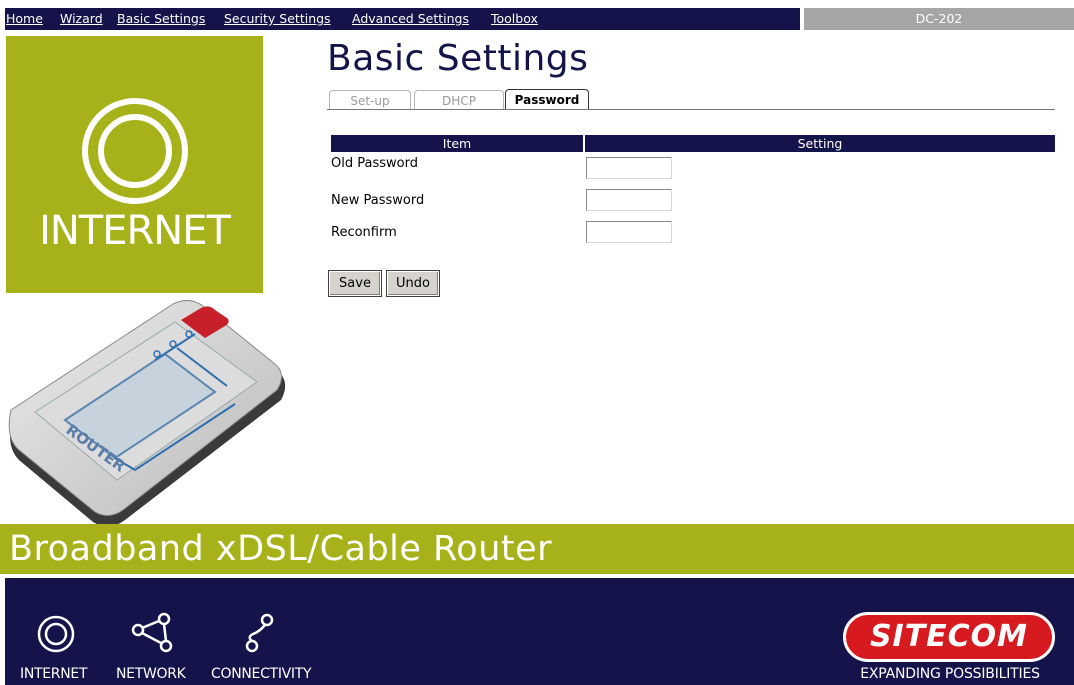 This screenshot has width=1074, height=685. Describe the element at coordinates (413, 283) in the screenshot. I see `undo-button: Undo` at that location.